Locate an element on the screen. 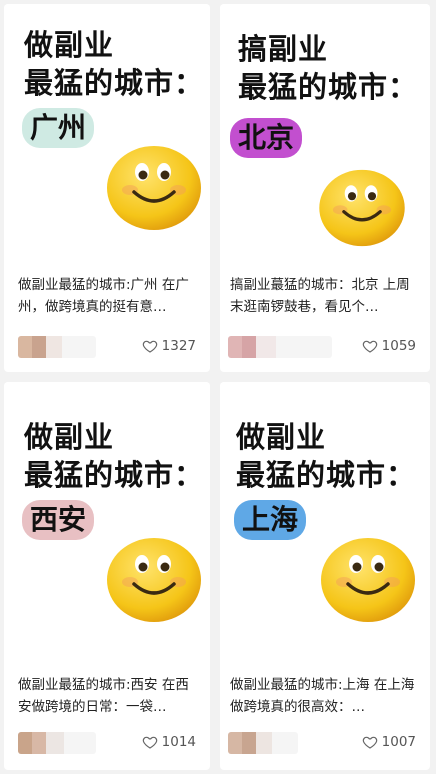  like-counter: 1014 is located at coordinates (169, 742).